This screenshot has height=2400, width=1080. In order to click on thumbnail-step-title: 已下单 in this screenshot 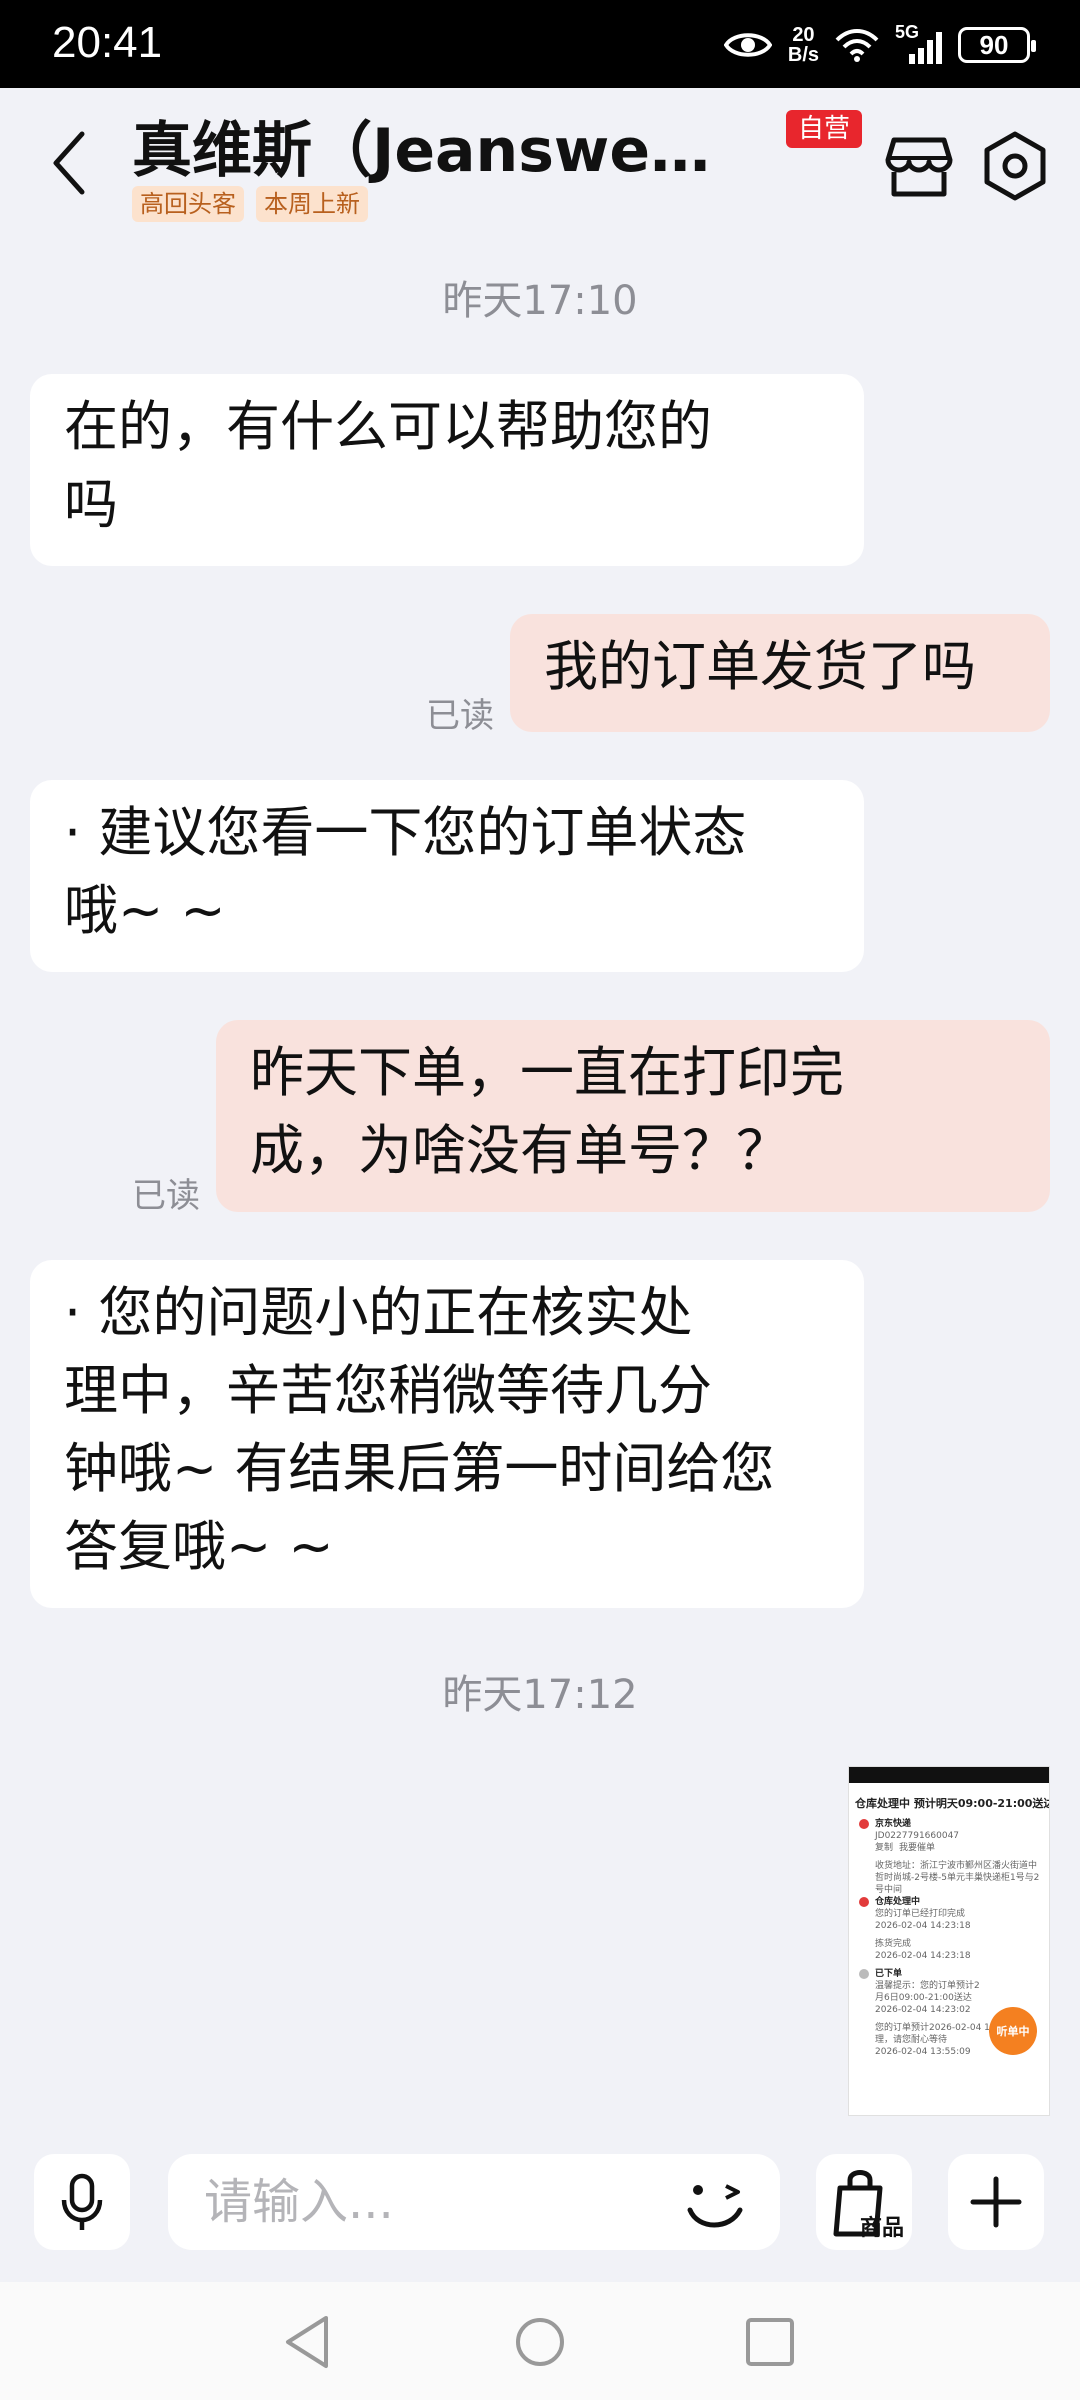, I will do `click(889, 1974)`.